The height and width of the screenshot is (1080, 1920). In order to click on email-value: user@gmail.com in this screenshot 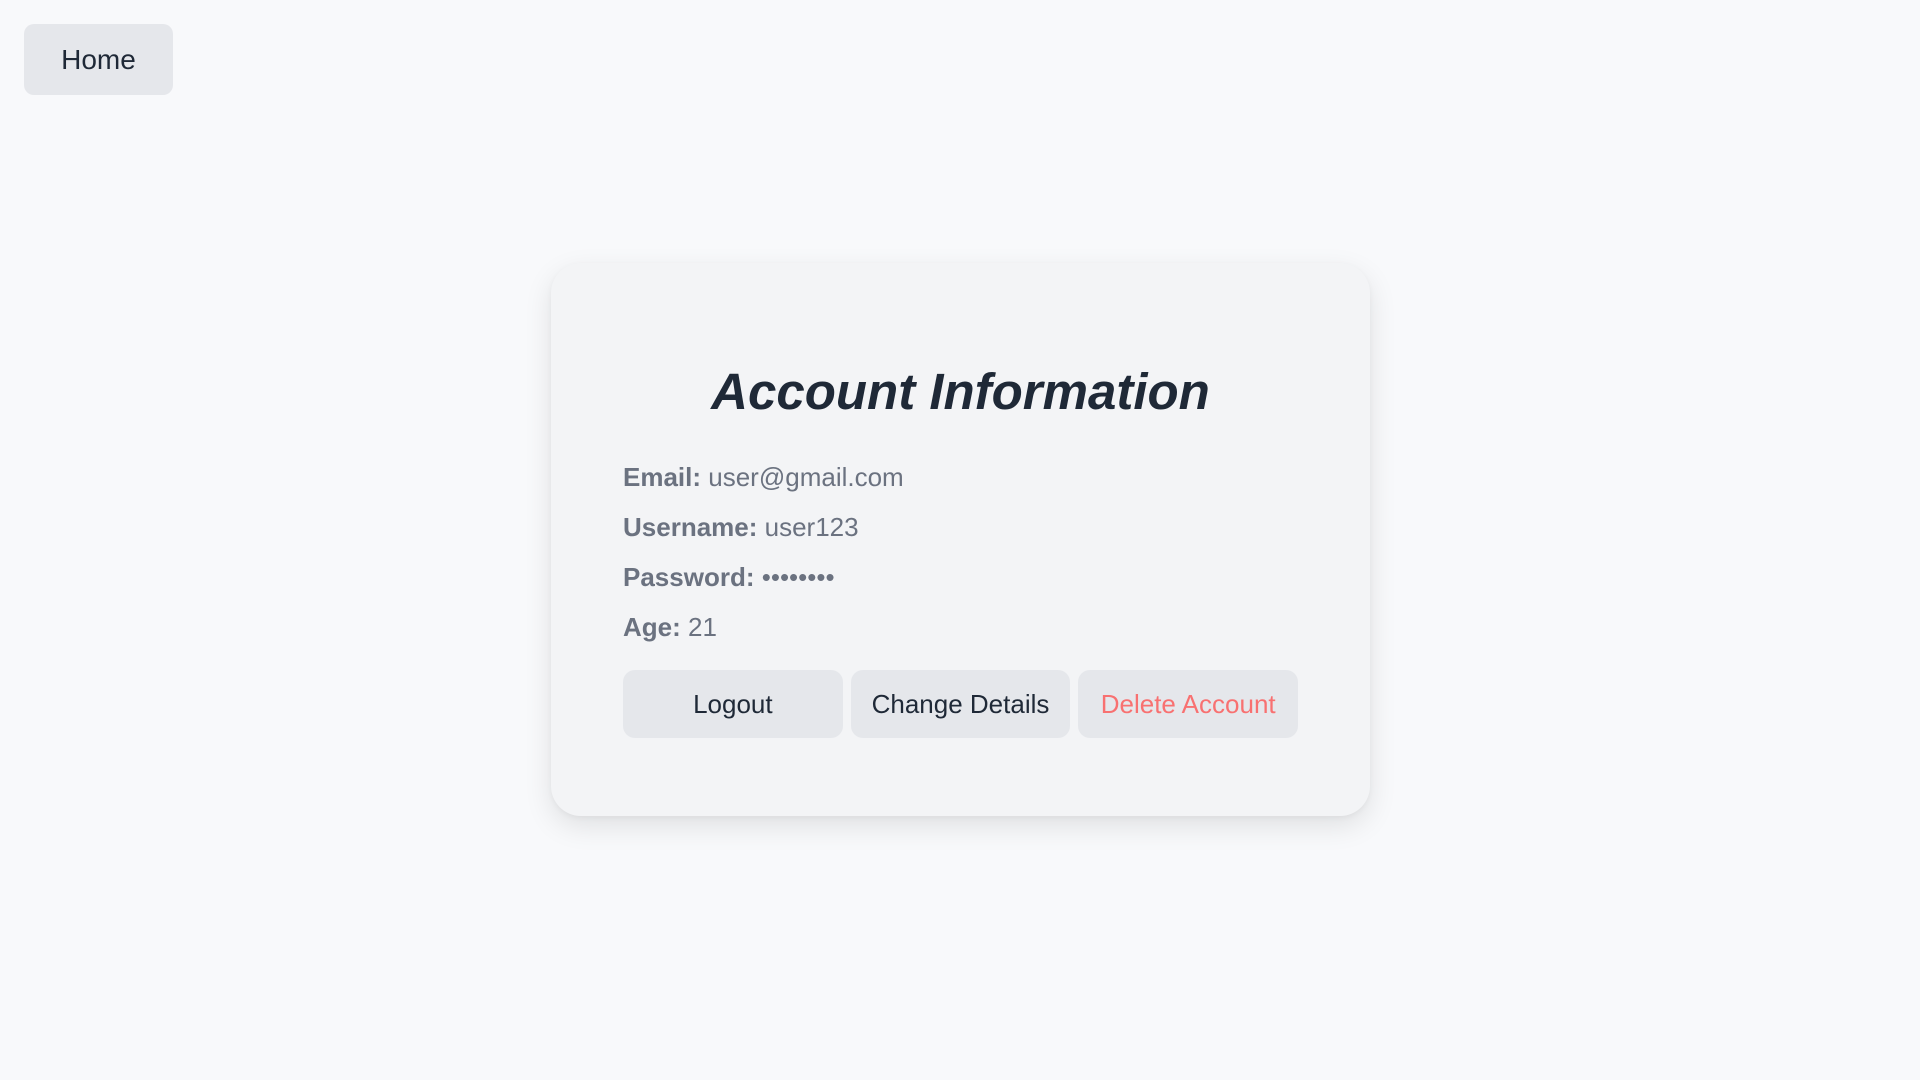, I will do `click(806, 477)`.